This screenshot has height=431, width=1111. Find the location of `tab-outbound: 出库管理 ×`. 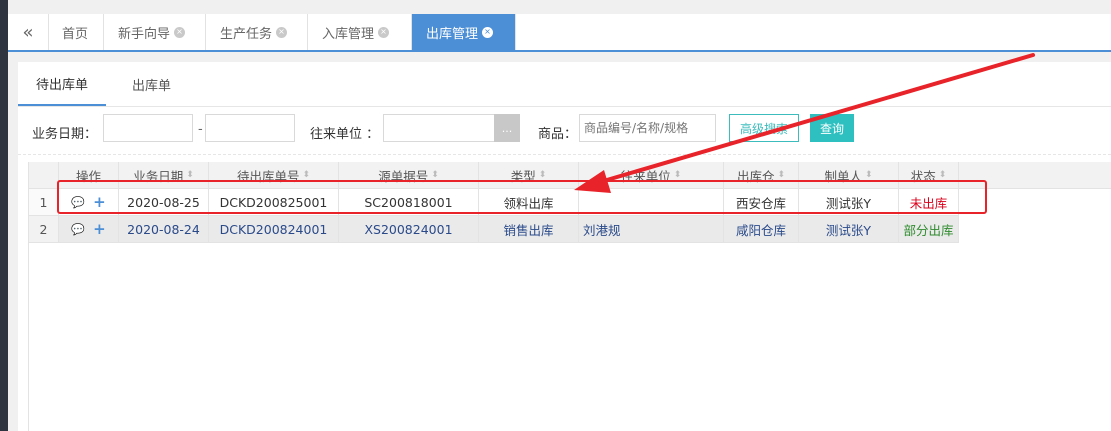

tab-outbound: 出库管理 × is located at coordinates (464, 32).